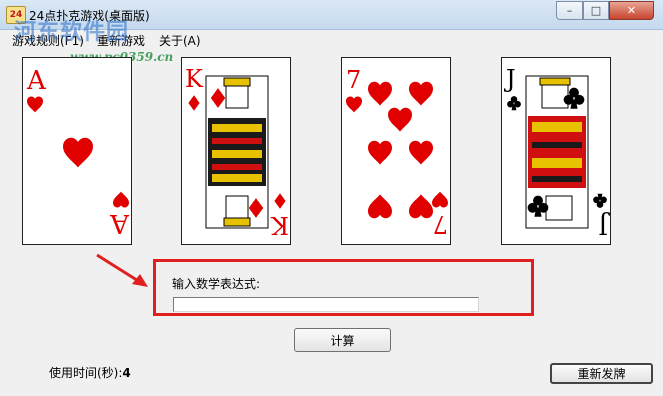 This screenshot has height=396, width=663. I want to click on card-king-diamonds: K K, so click(236, 151).